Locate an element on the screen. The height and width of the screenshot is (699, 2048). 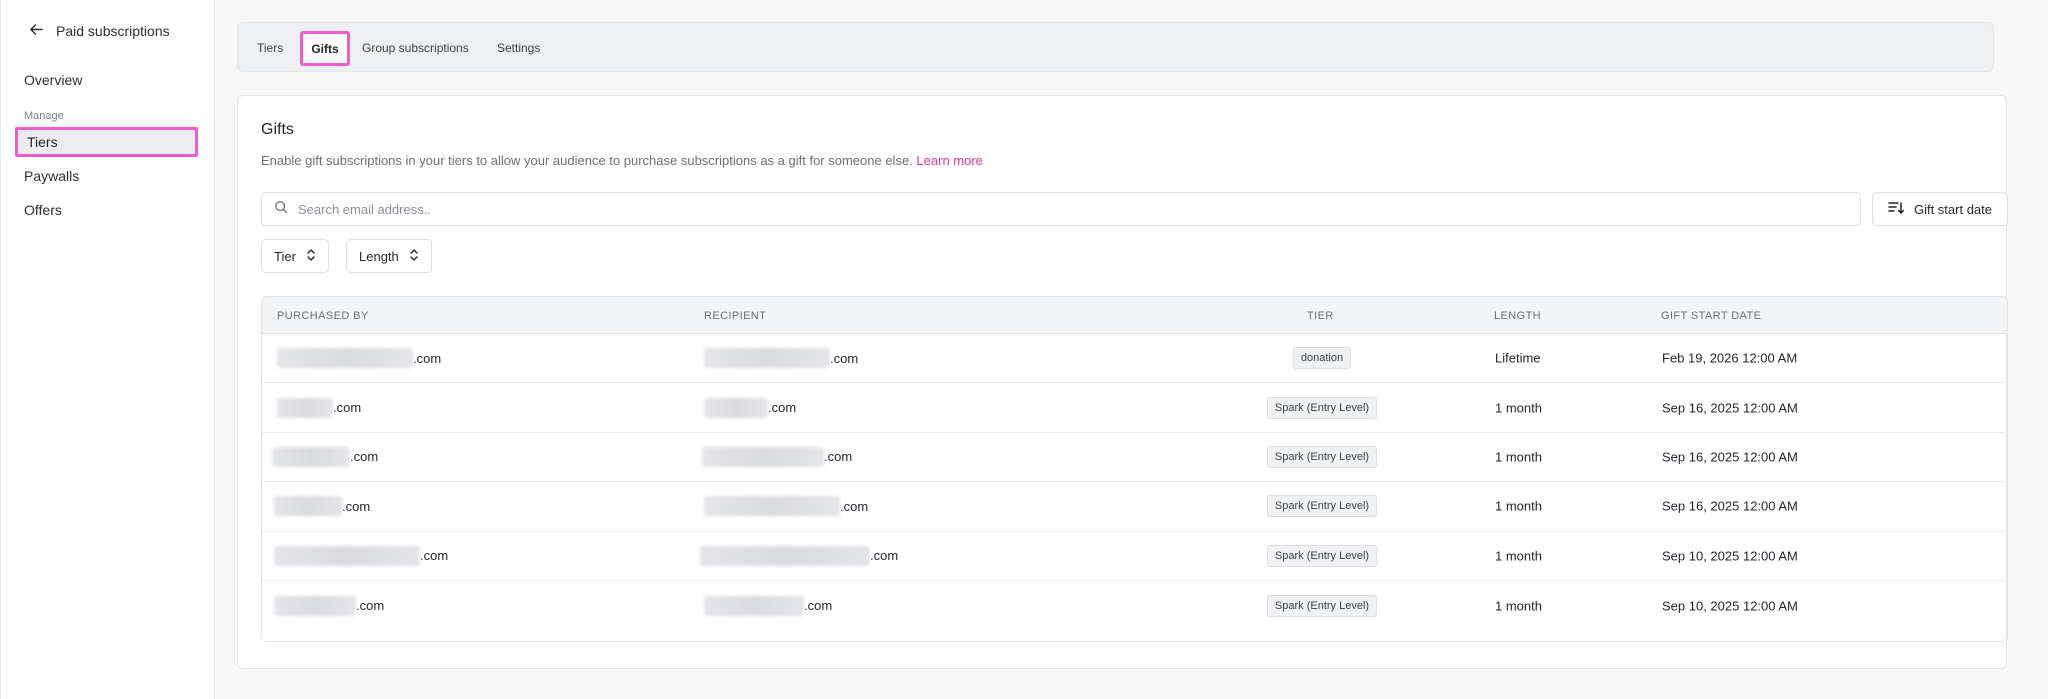
sidebar-item-paywalls: Paywalls is located at coordinates (51, 176).